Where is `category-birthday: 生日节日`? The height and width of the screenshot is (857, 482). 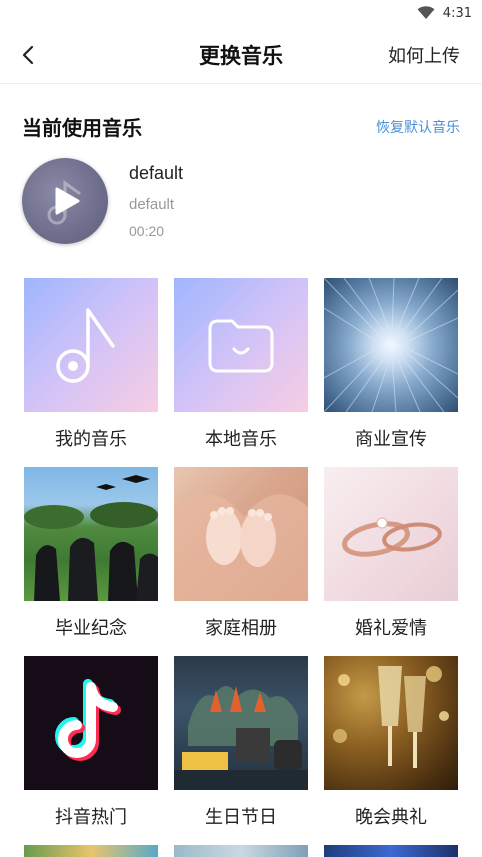
category-birthday: 生日节日 is located at coordinates (241, 750).